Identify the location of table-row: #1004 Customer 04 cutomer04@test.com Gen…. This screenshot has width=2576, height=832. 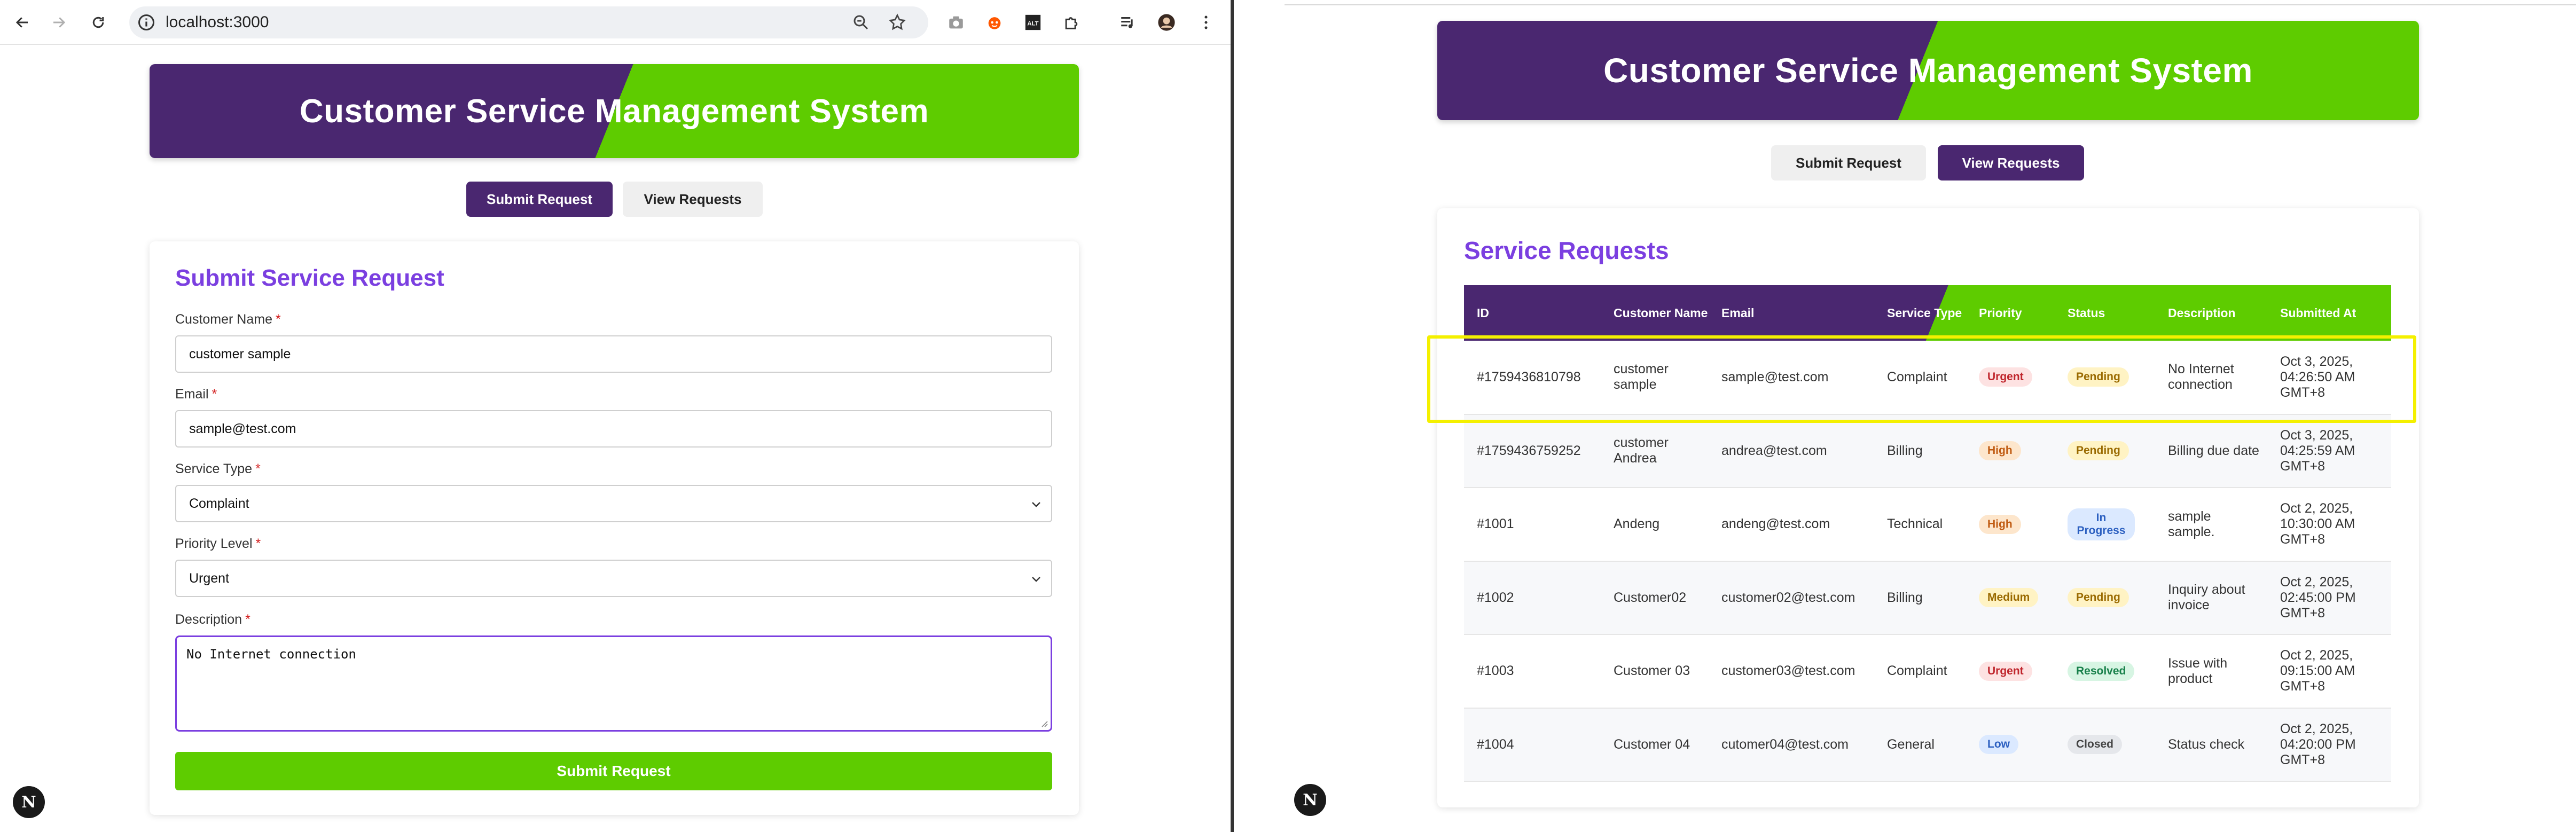
(1927, 745).